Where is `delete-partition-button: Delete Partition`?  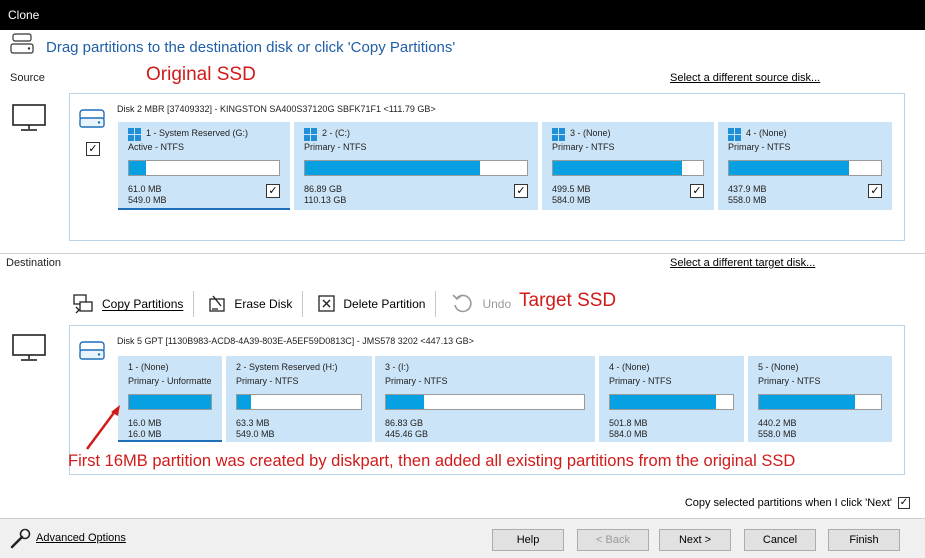 delete-partition-button: Delete Partition is located at coordinates (377, 304).